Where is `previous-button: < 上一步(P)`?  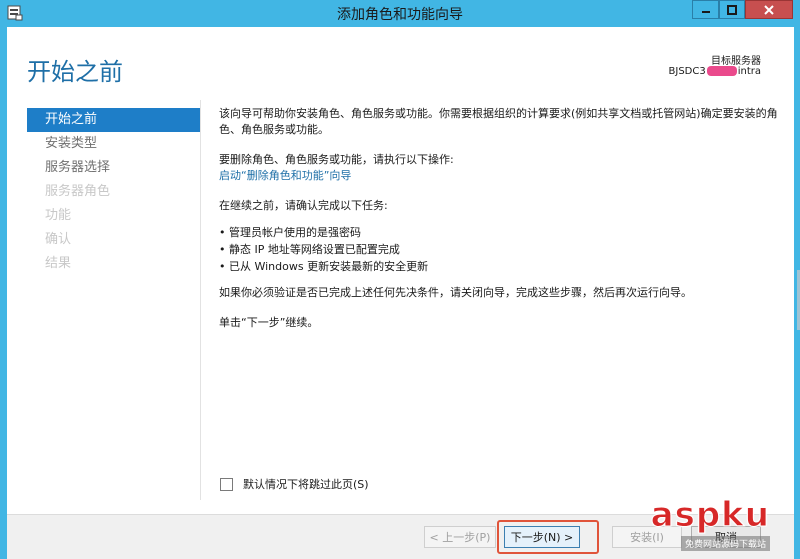 previous-button: < 上一步(P) is located at coordinates (460, 537).